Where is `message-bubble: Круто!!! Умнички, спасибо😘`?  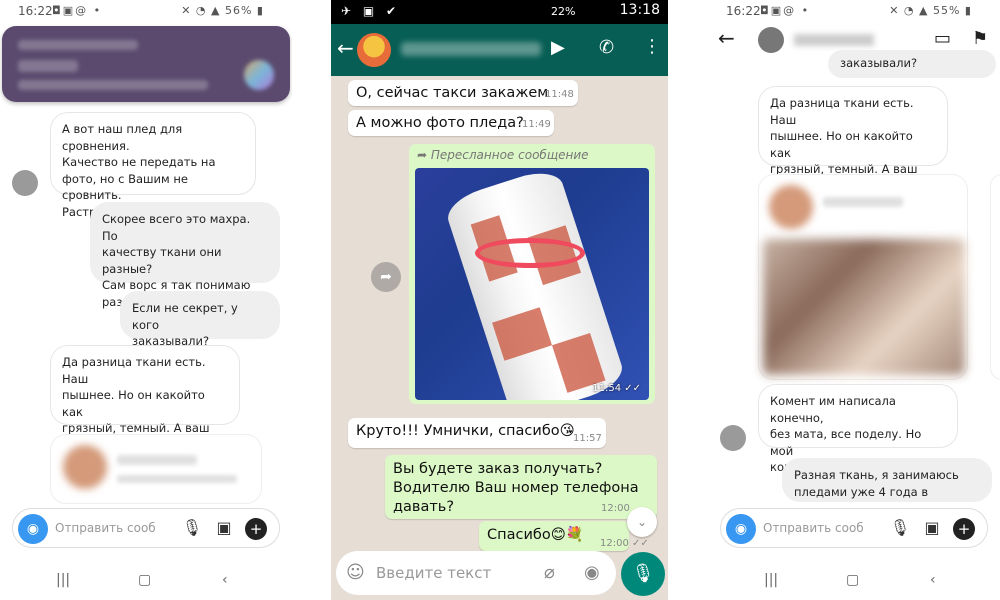
message-bubble: Круто!!! Умнички, спасибо😘 is located at coordinates (477, 433).